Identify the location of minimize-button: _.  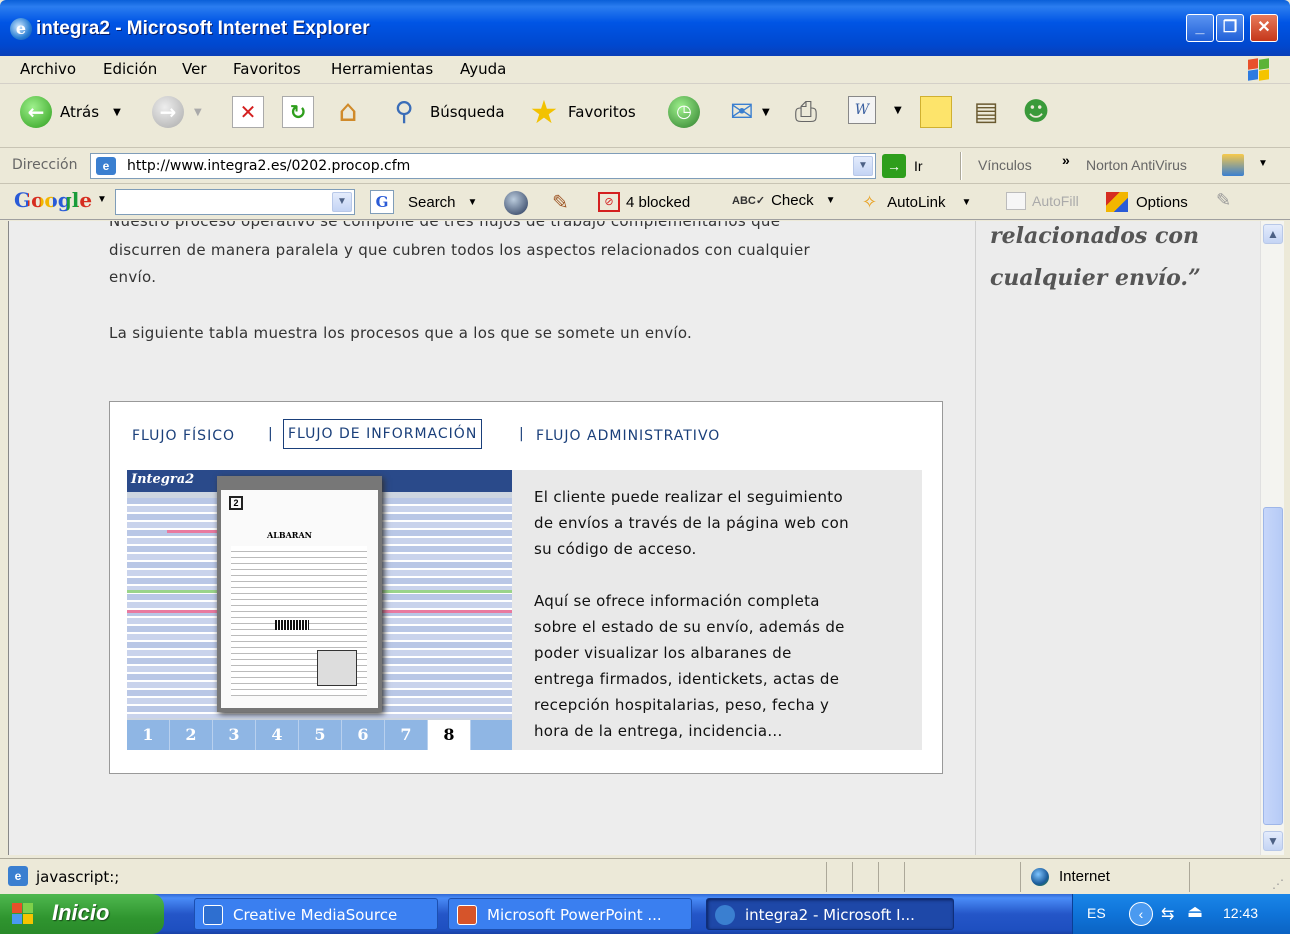
(1200, 28).